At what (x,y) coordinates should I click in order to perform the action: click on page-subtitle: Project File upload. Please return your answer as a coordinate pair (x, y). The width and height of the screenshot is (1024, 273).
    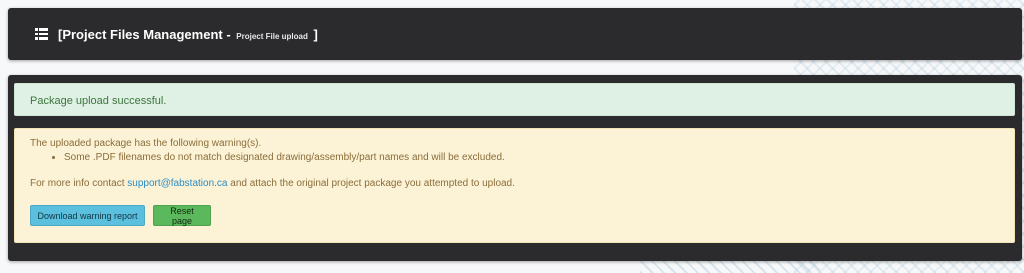
    Looking at the image, I should click on (272, 36).